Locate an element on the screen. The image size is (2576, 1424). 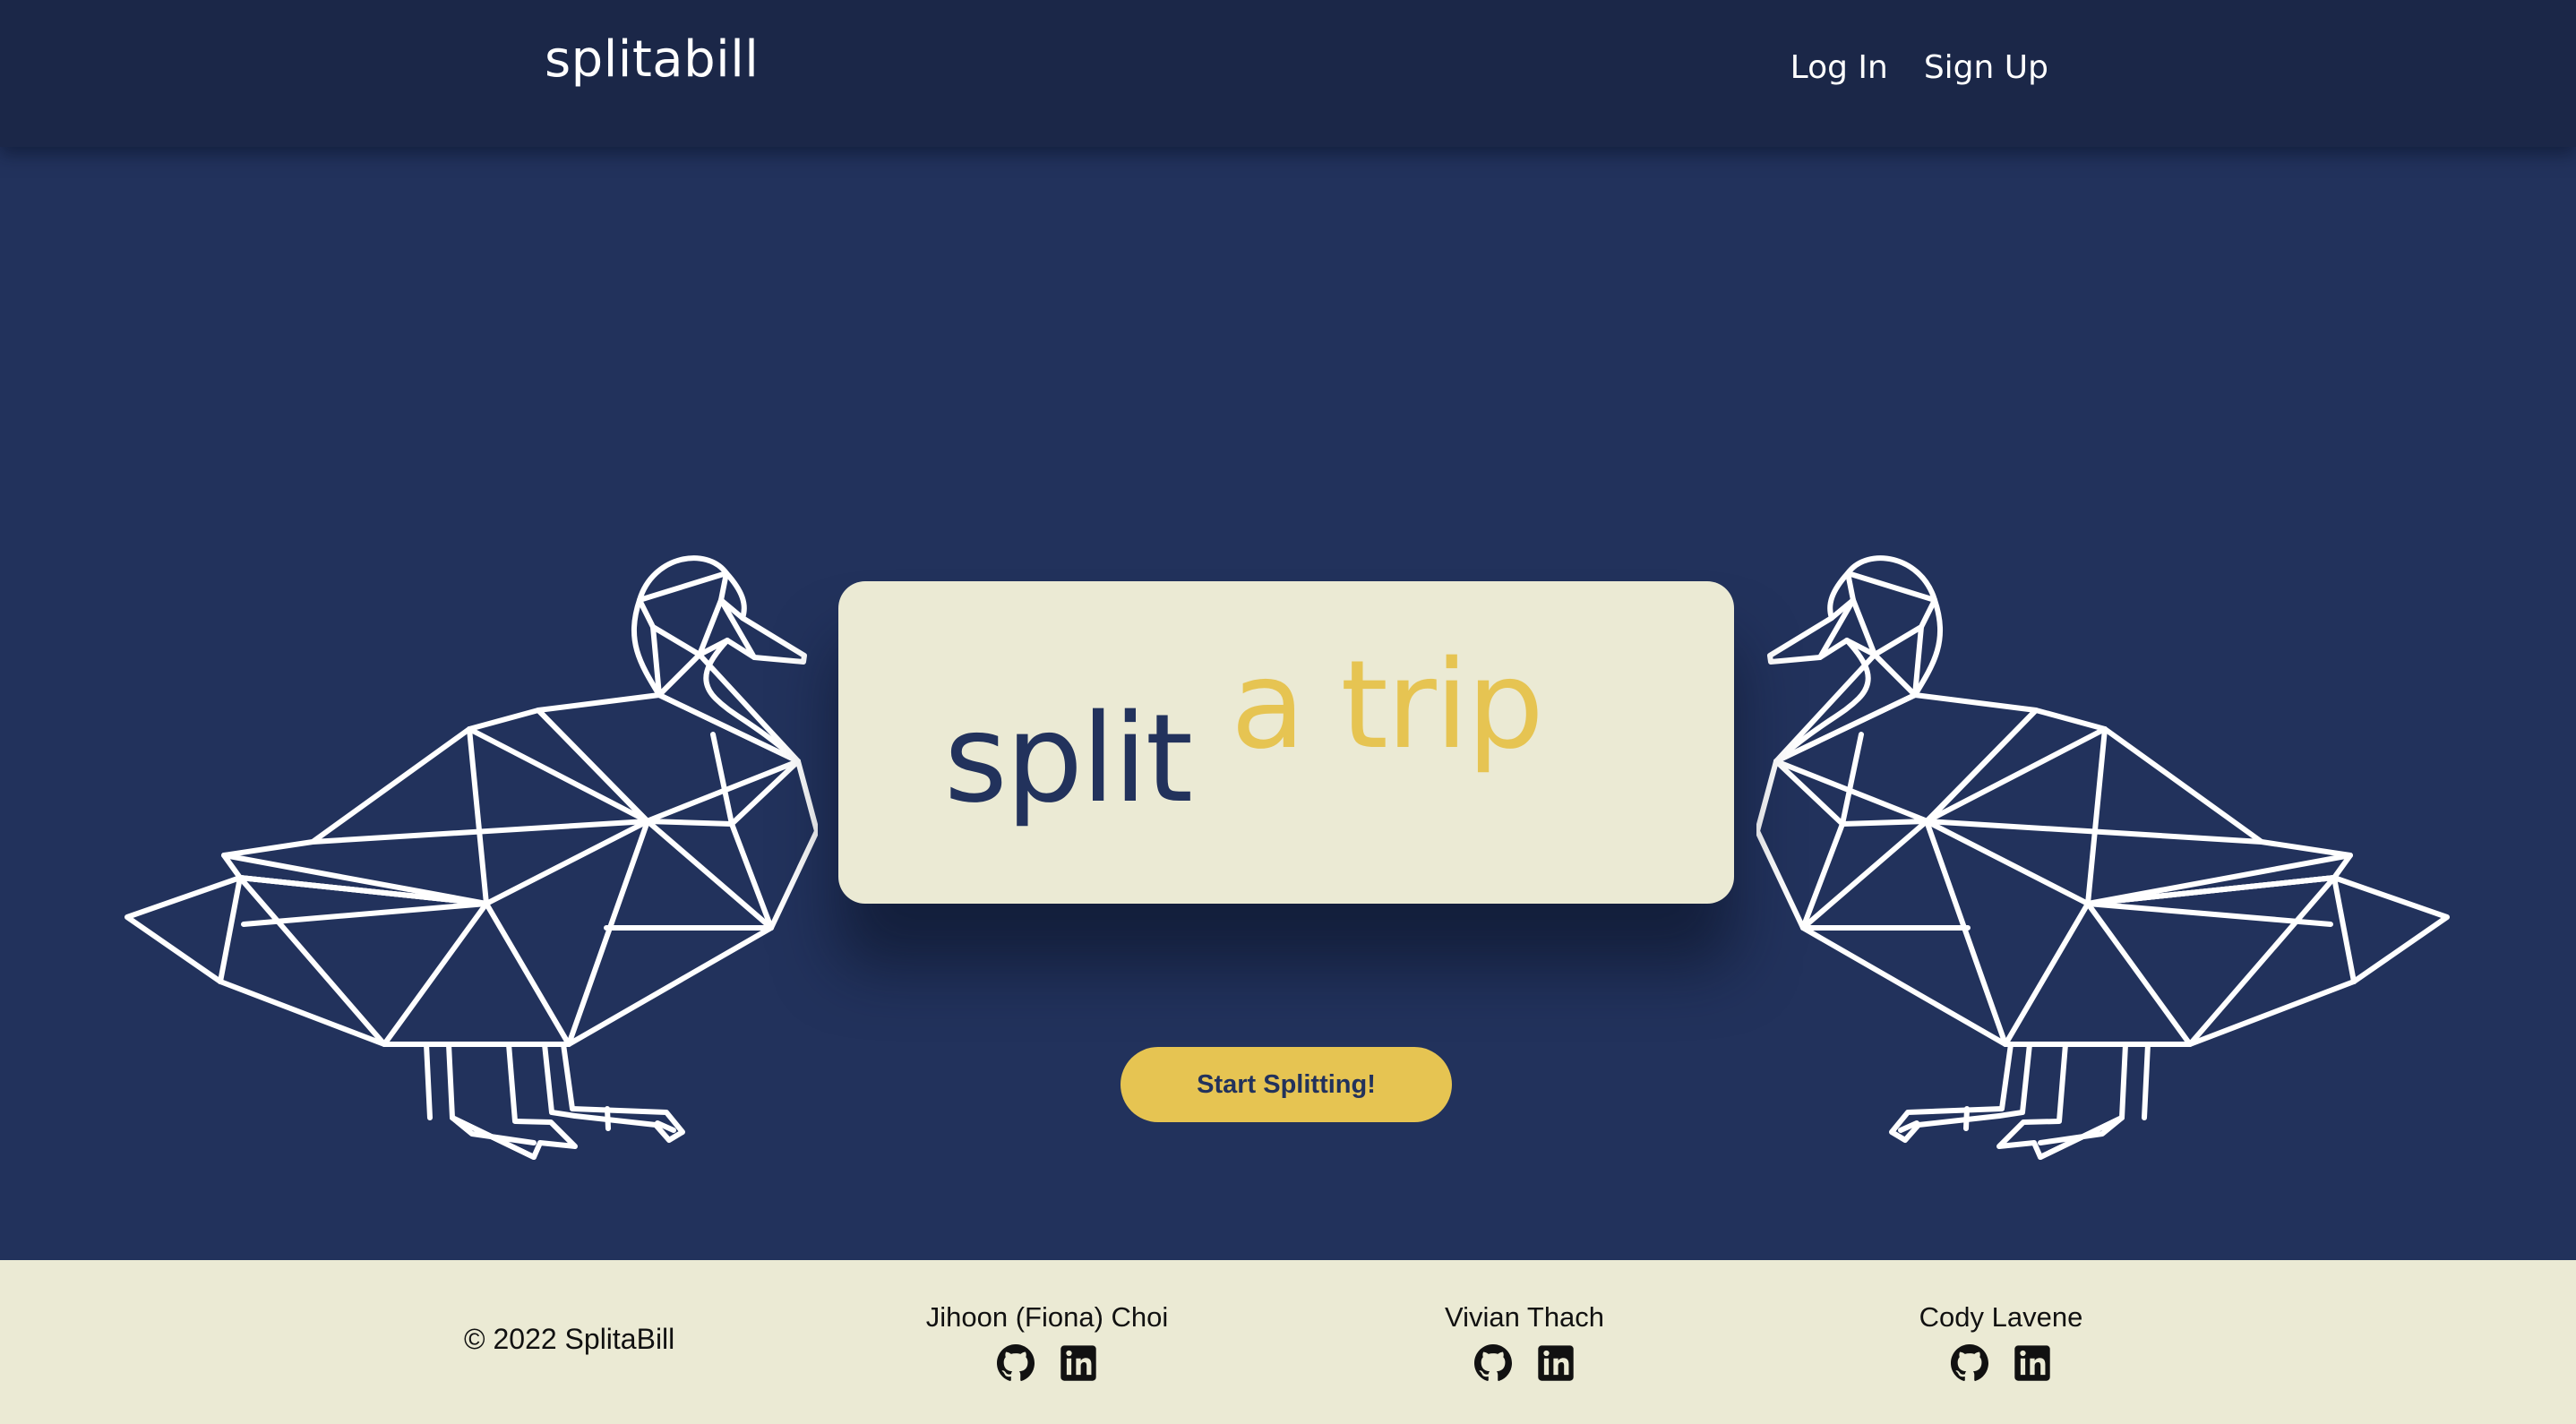
top-navbar: splitabill Log In Sign Up is located at coordinates (1288, 73).